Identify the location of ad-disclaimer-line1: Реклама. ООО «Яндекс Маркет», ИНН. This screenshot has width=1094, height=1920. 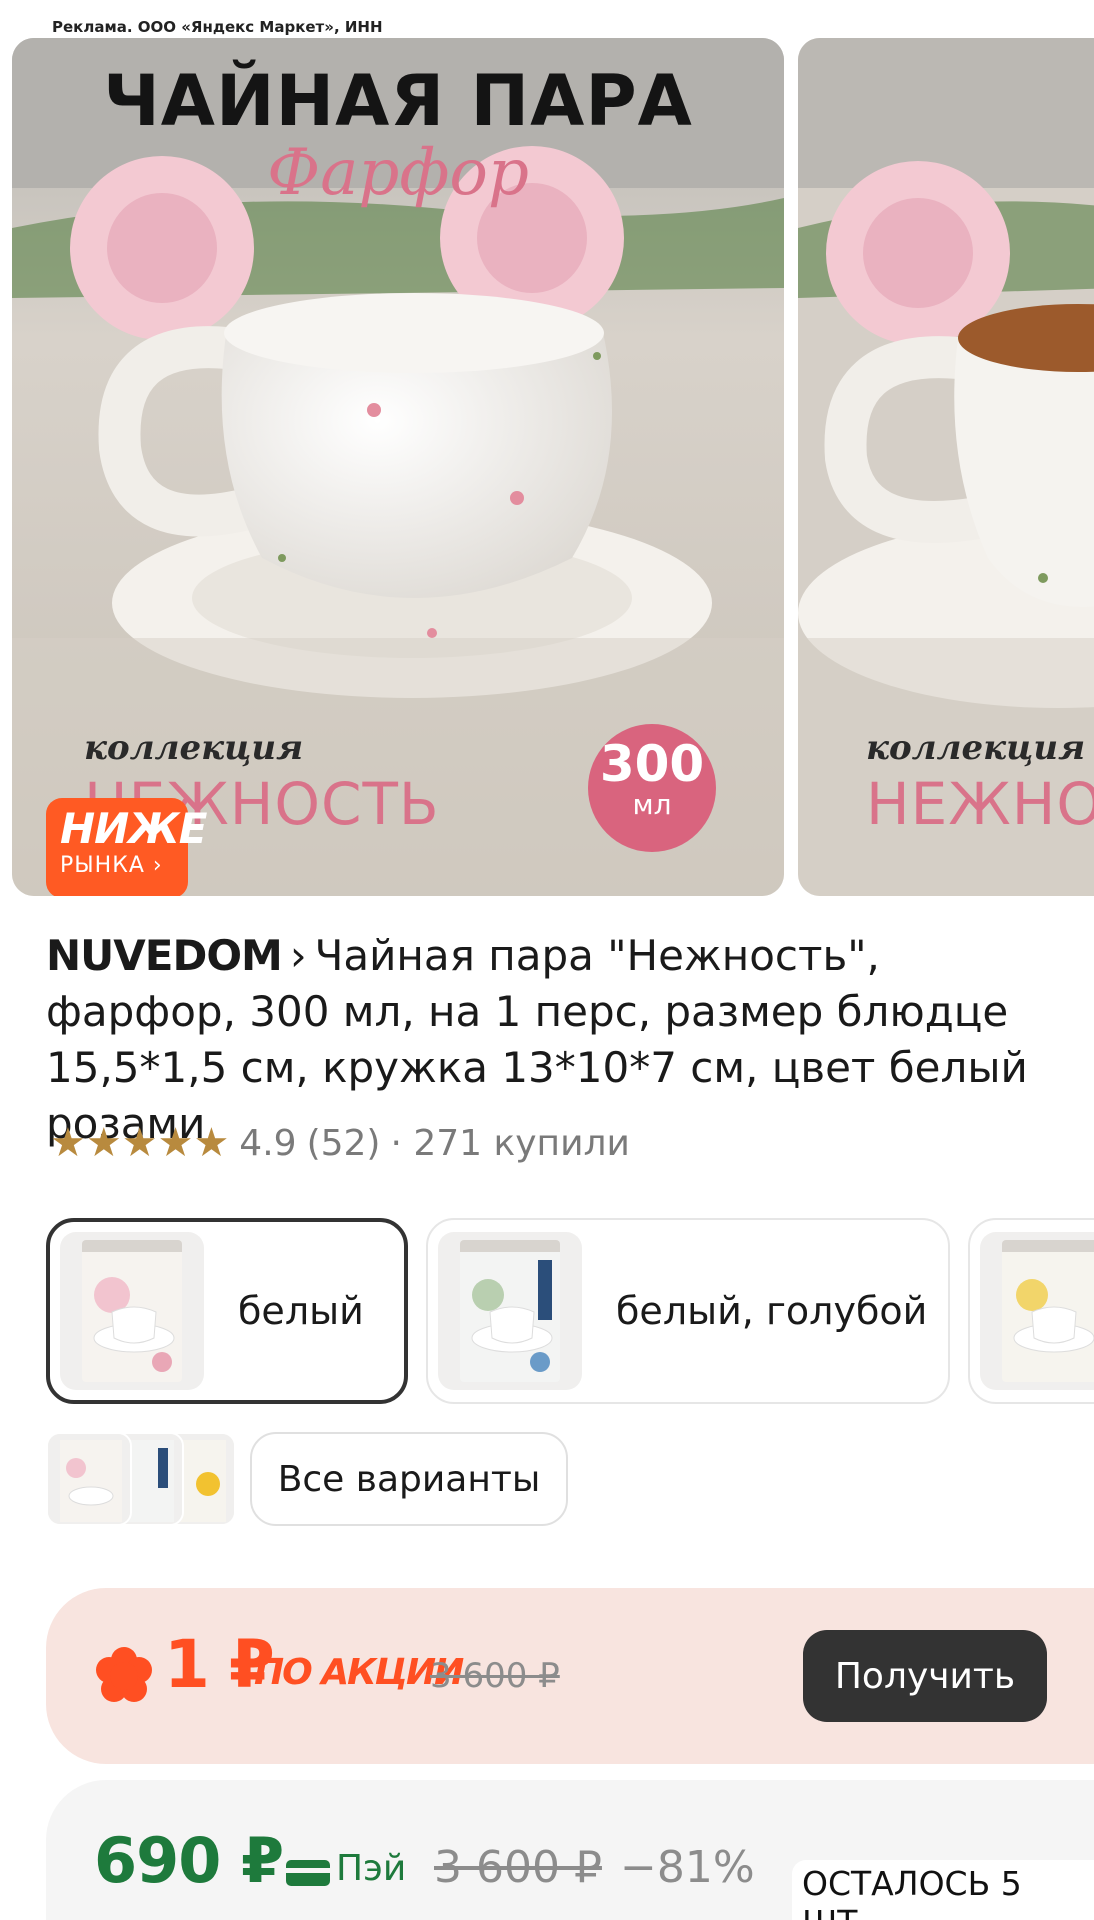
(217, 27).